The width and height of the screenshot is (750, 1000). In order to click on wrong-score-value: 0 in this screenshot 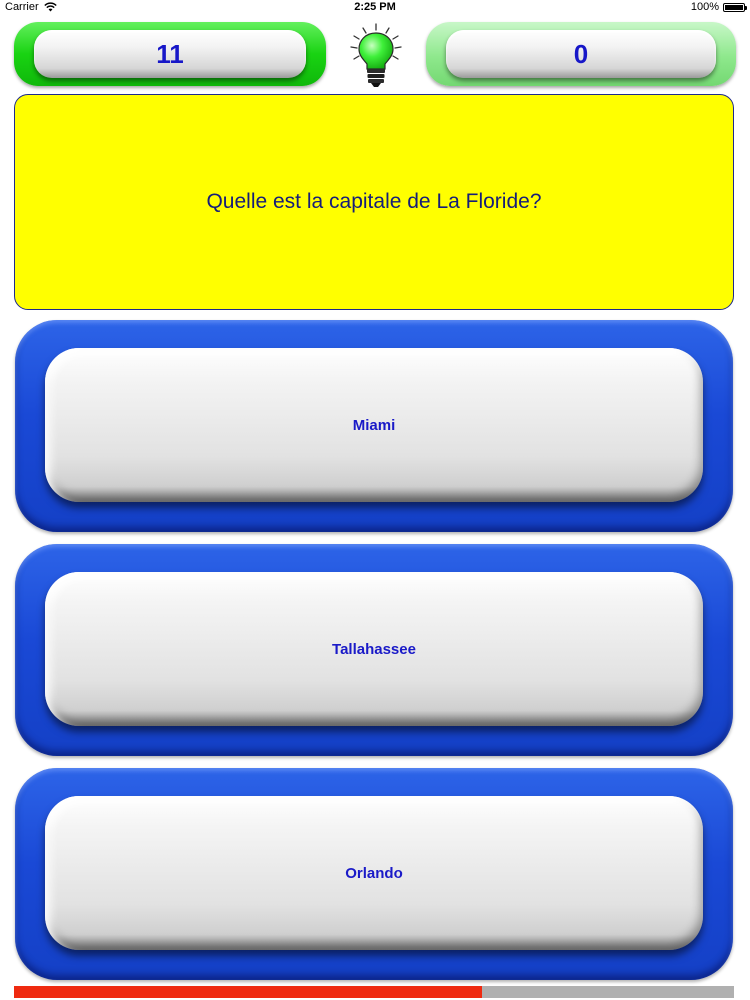, I will do `click(581, 53)`.